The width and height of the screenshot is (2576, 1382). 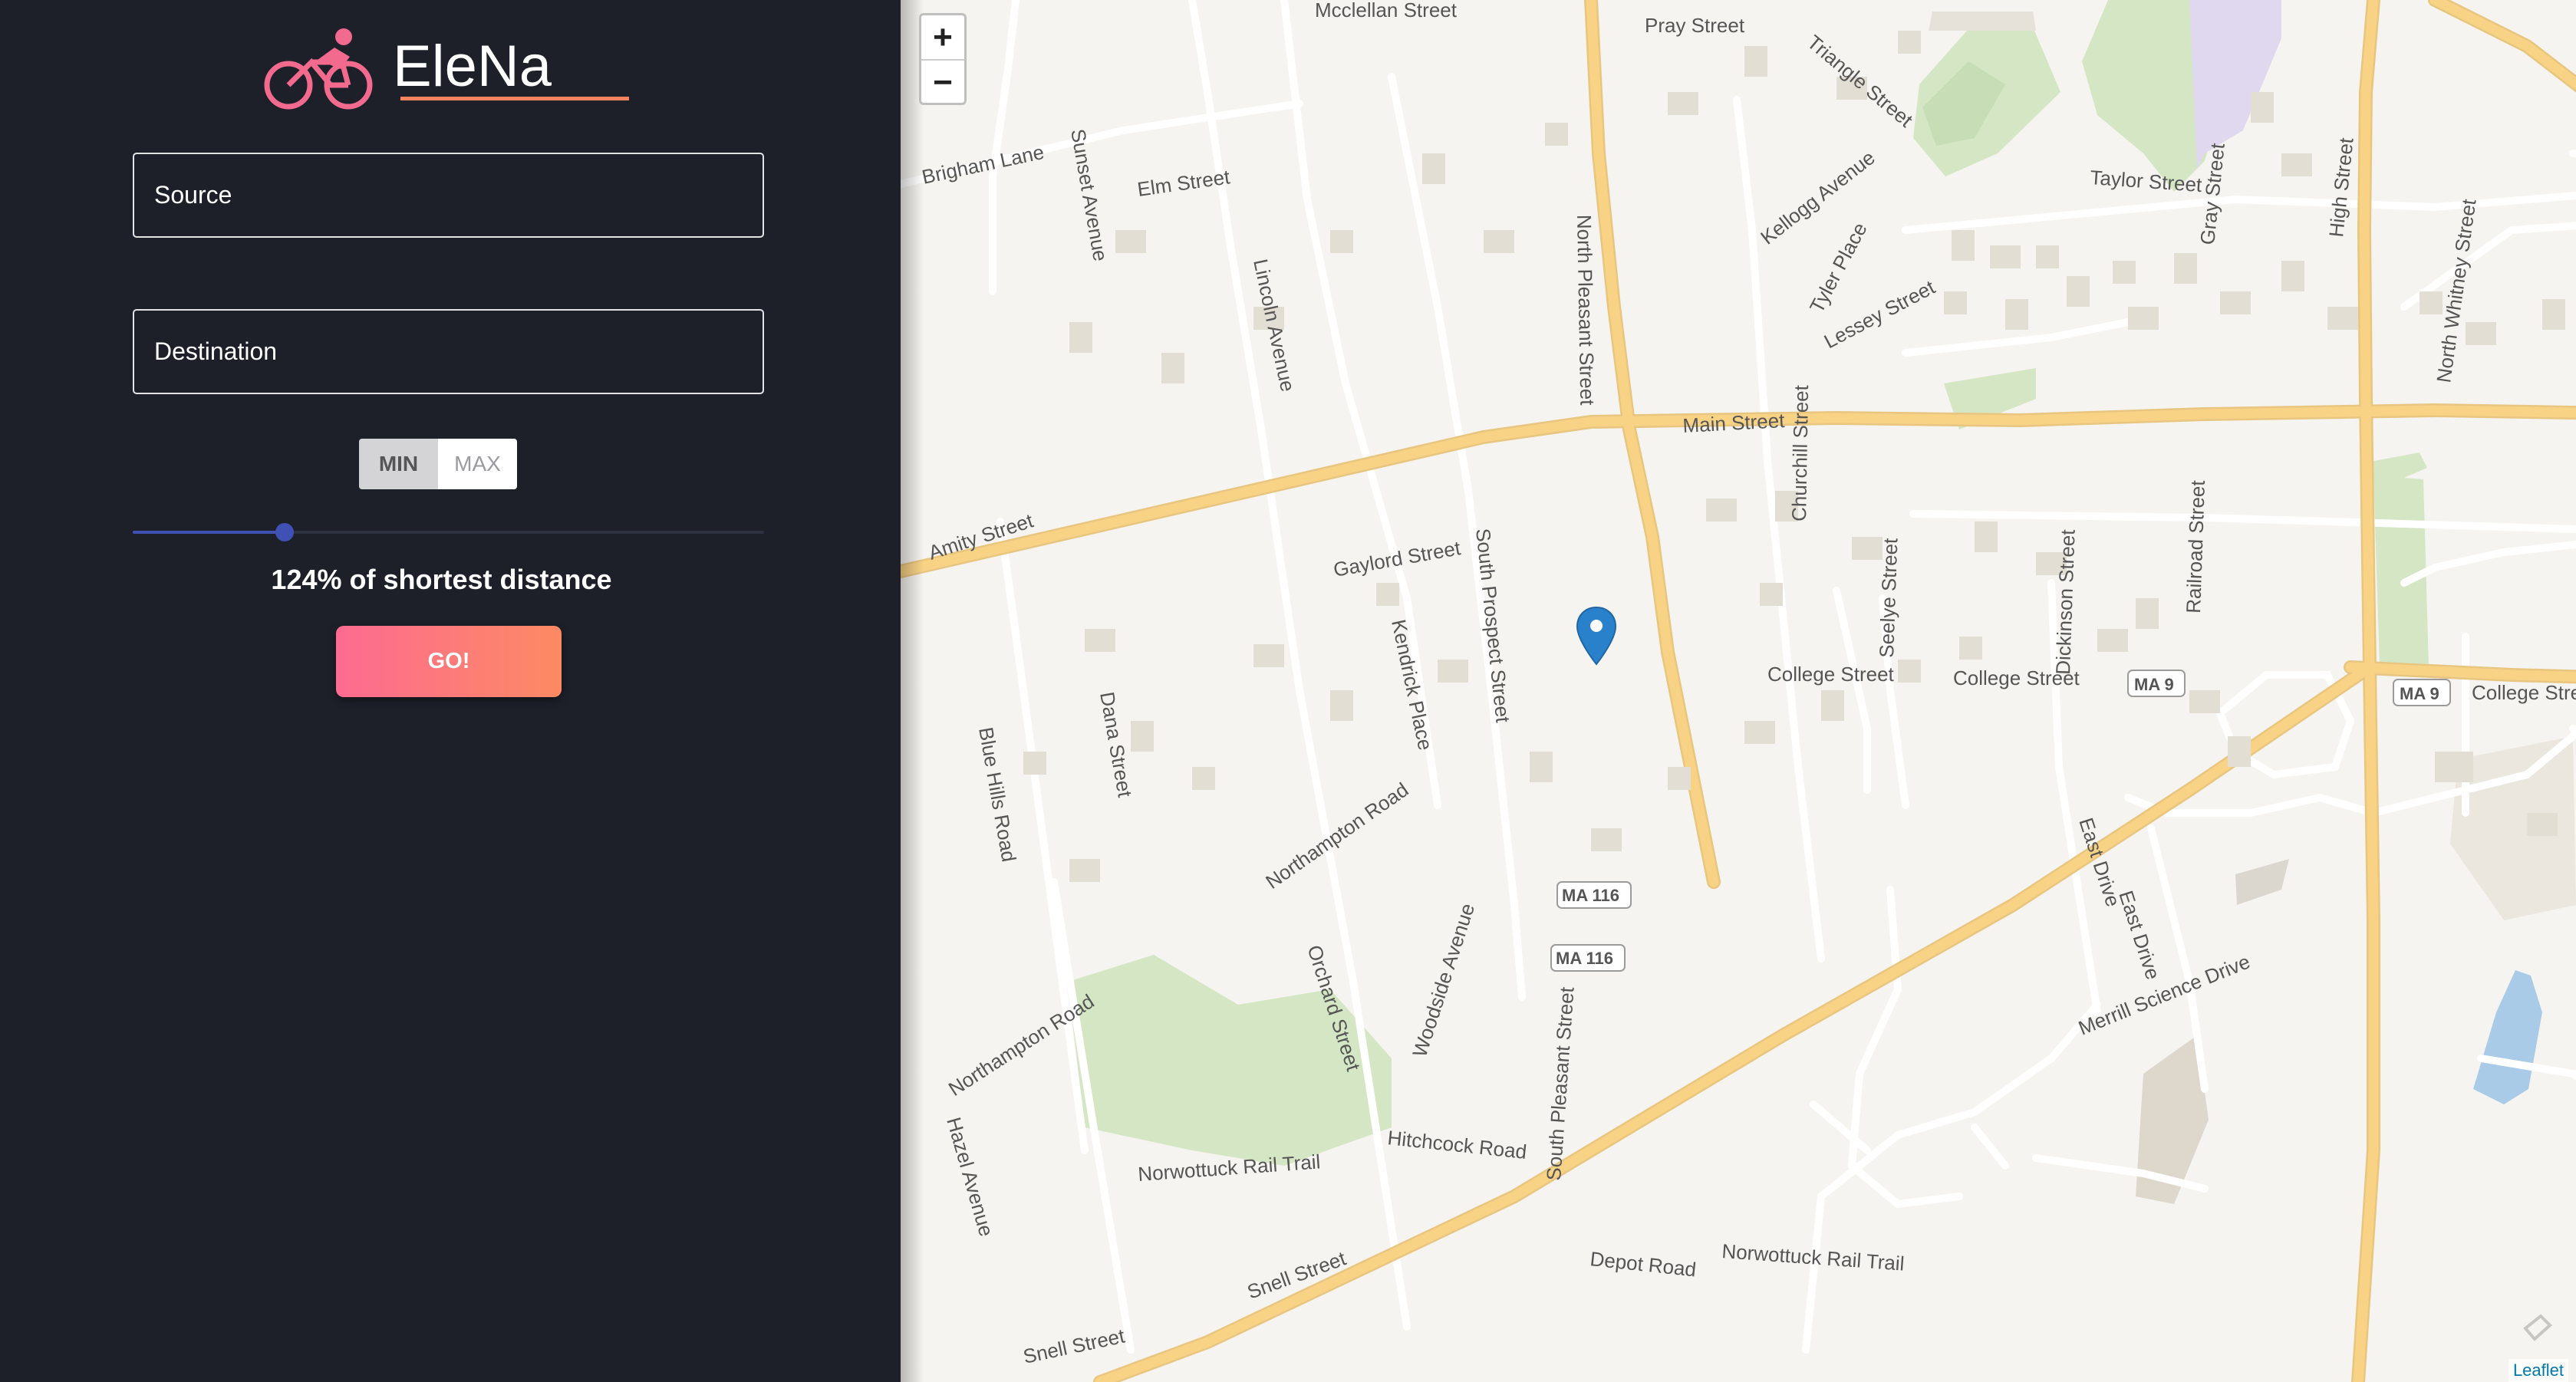 What do you see at coordinates (1586, 310) in the screenshot?
I see `street-label: North Pleasant Street` at bounding box center [1586, 310].